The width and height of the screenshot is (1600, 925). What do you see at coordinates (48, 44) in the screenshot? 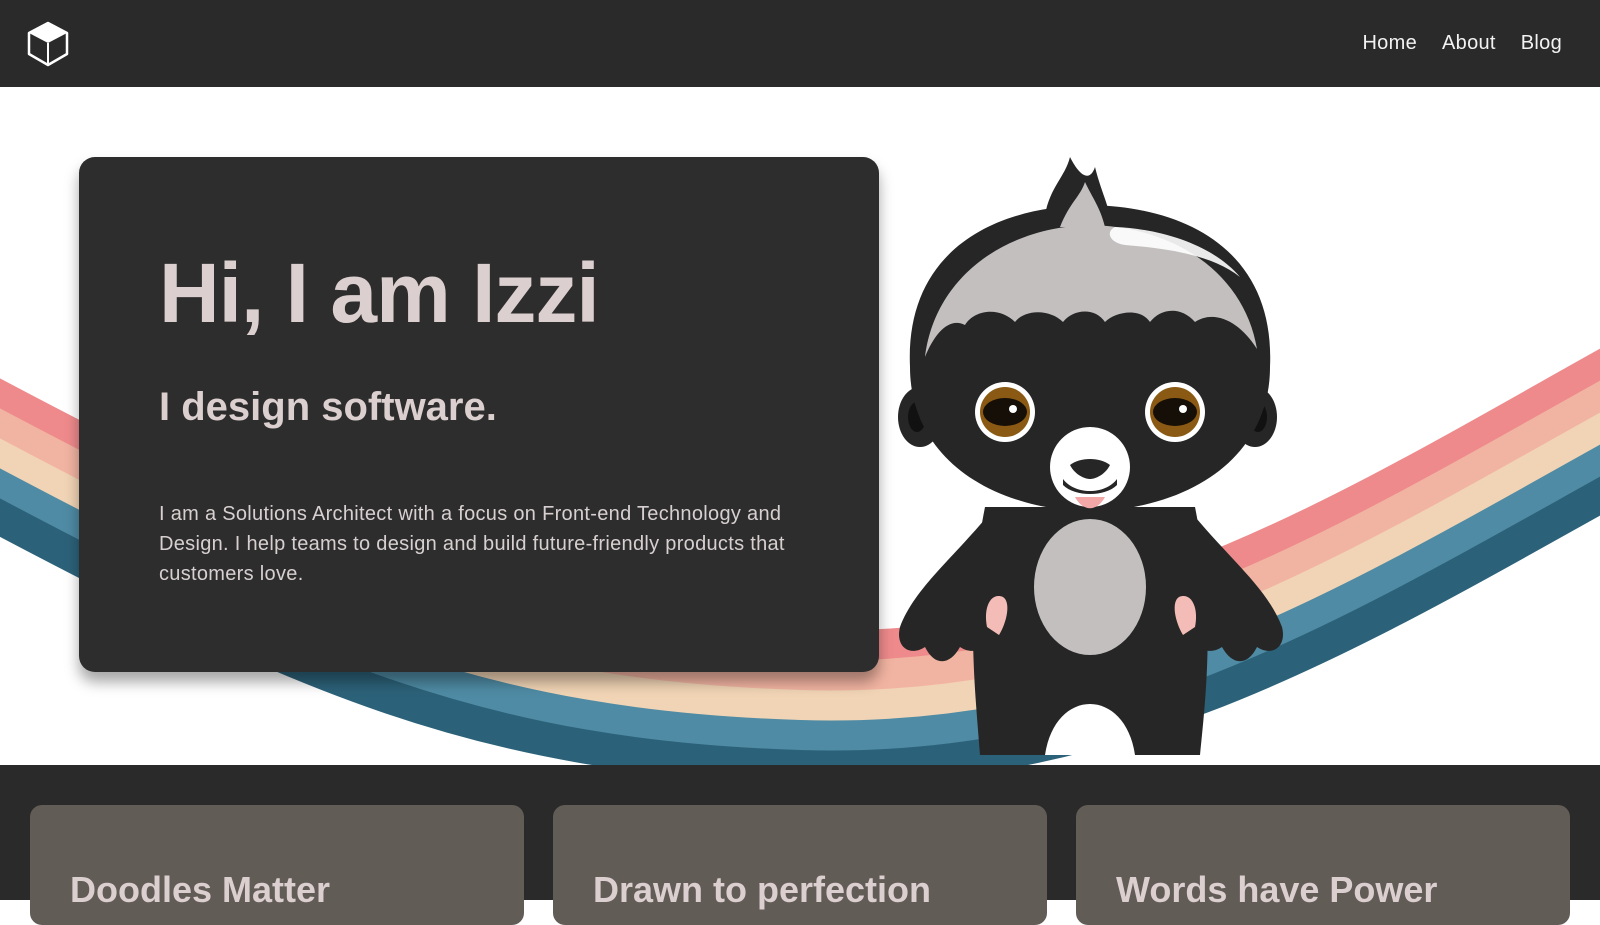
I see `cube-logo-icon` at bounding box center [48, 44].